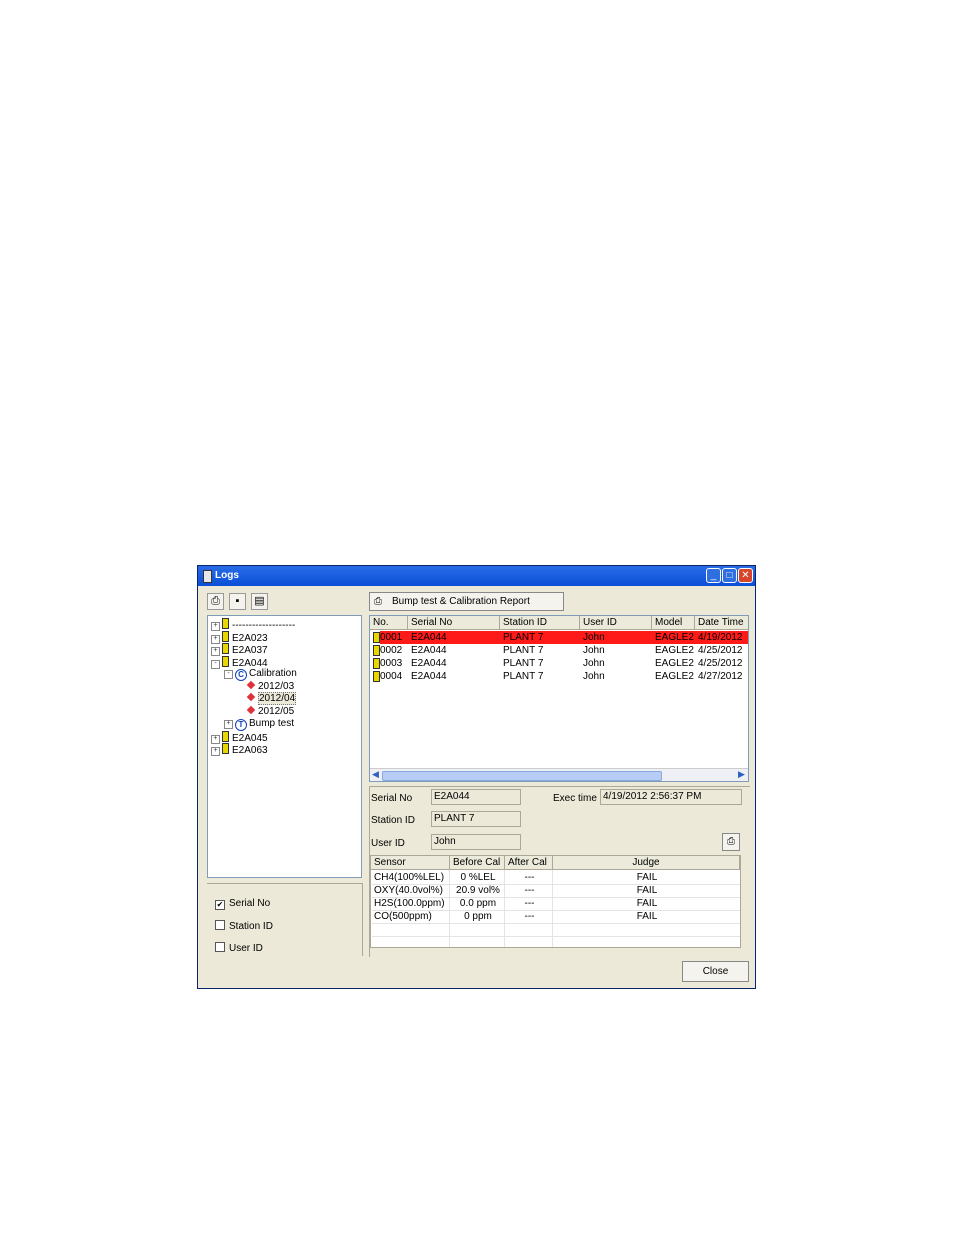  What do you see at coordinates (239, 749) in the screenshot?
I see `tree-item: + E2A063` at bounding box center [239, 749].